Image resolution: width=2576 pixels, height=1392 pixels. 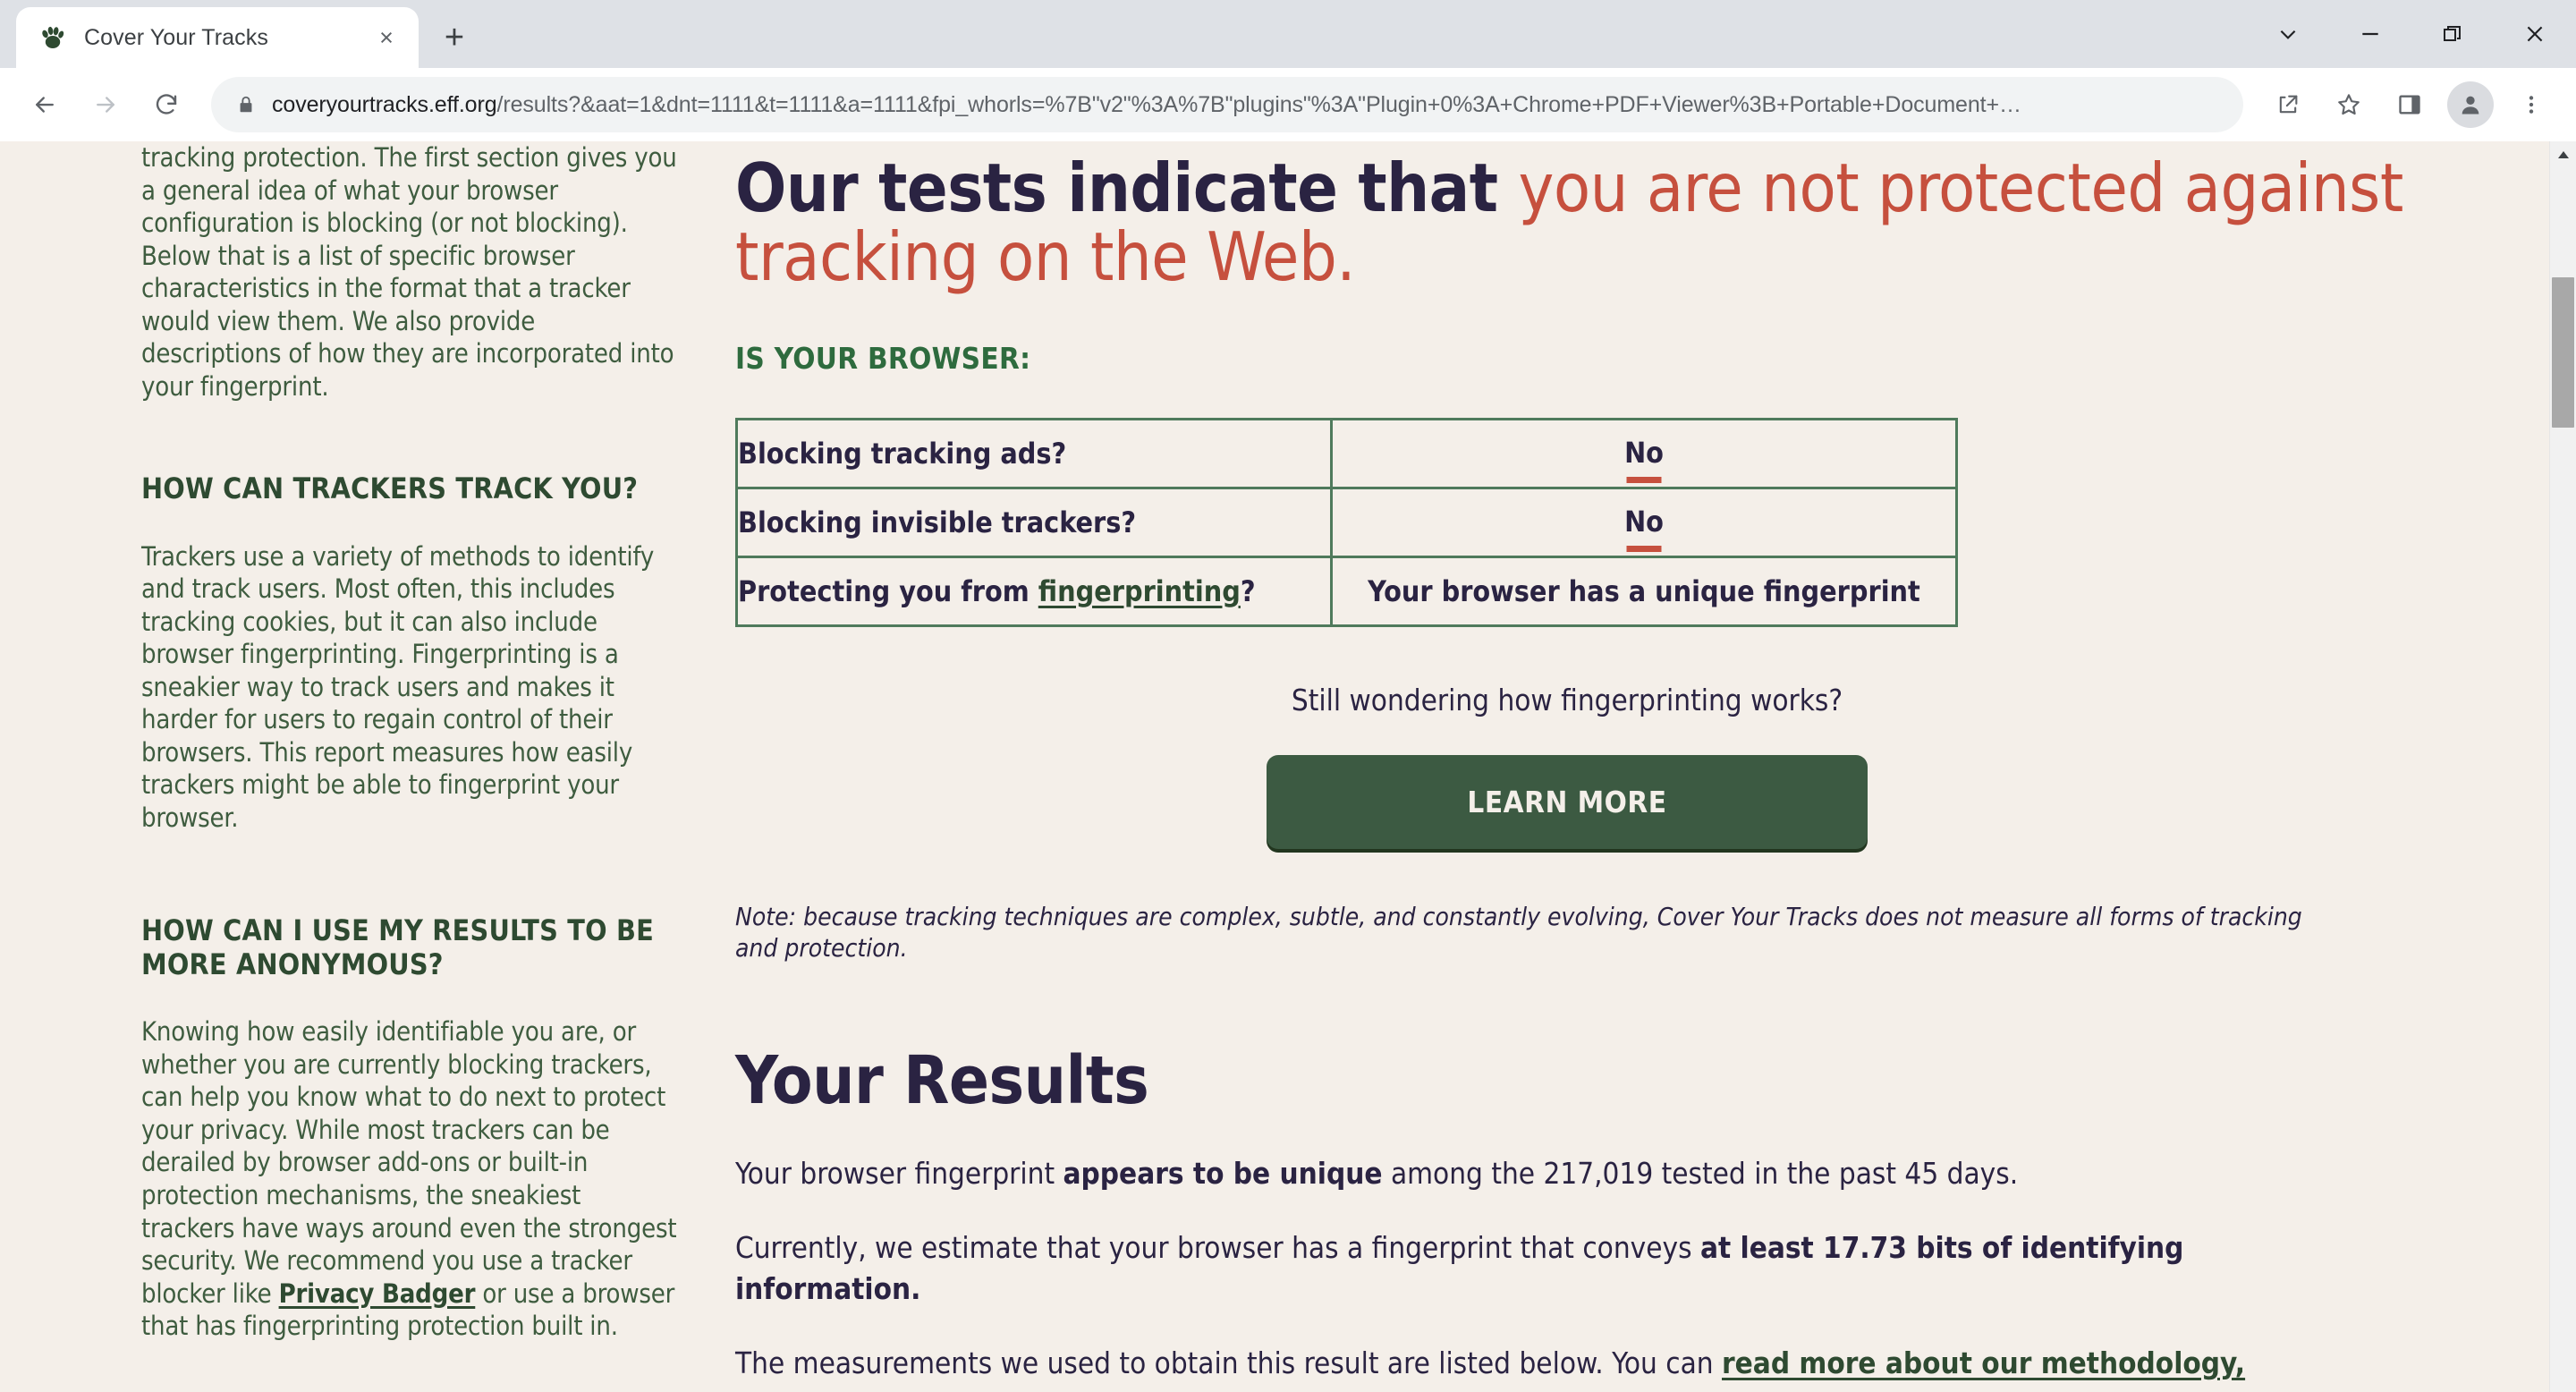 I want to click on window-controls, so click(x=2411, y=34).